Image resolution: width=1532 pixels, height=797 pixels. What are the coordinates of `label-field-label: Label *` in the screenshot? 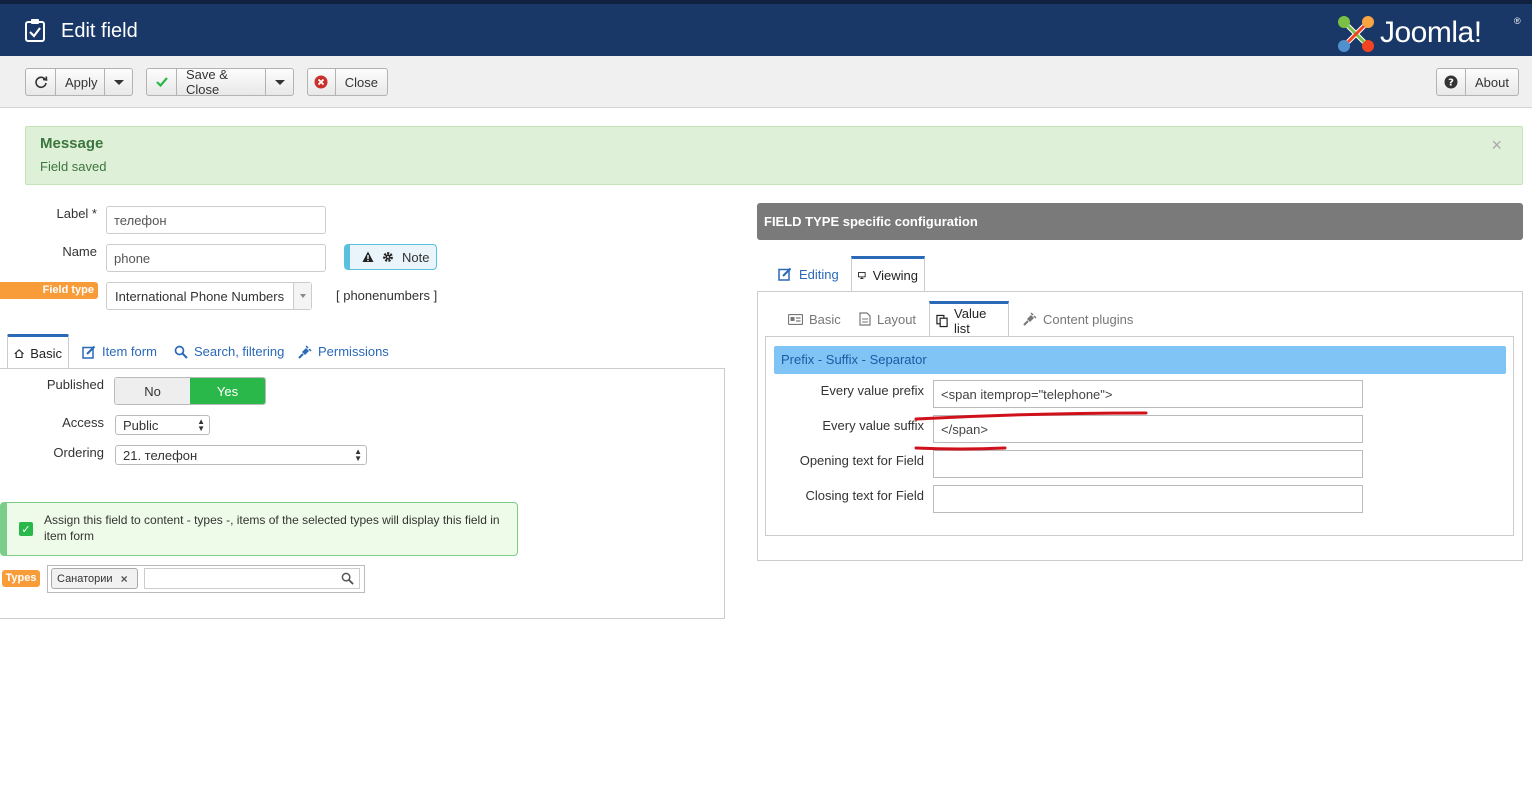 It's located at (76, 213).